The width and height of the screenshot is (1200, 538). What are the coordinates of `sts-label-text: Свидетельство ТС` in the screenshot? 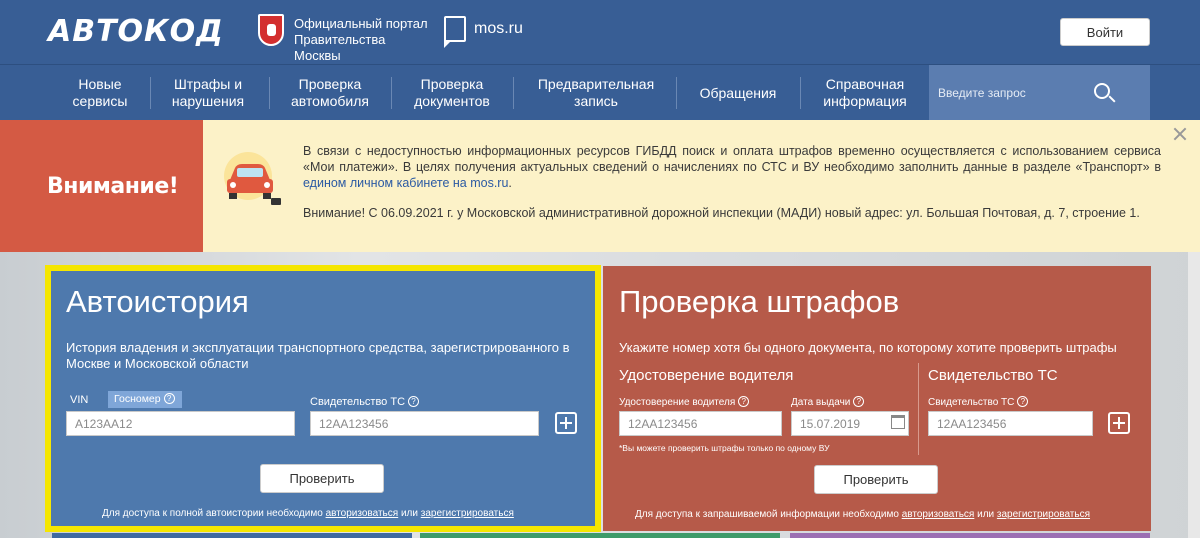 It's located at (358, 402).